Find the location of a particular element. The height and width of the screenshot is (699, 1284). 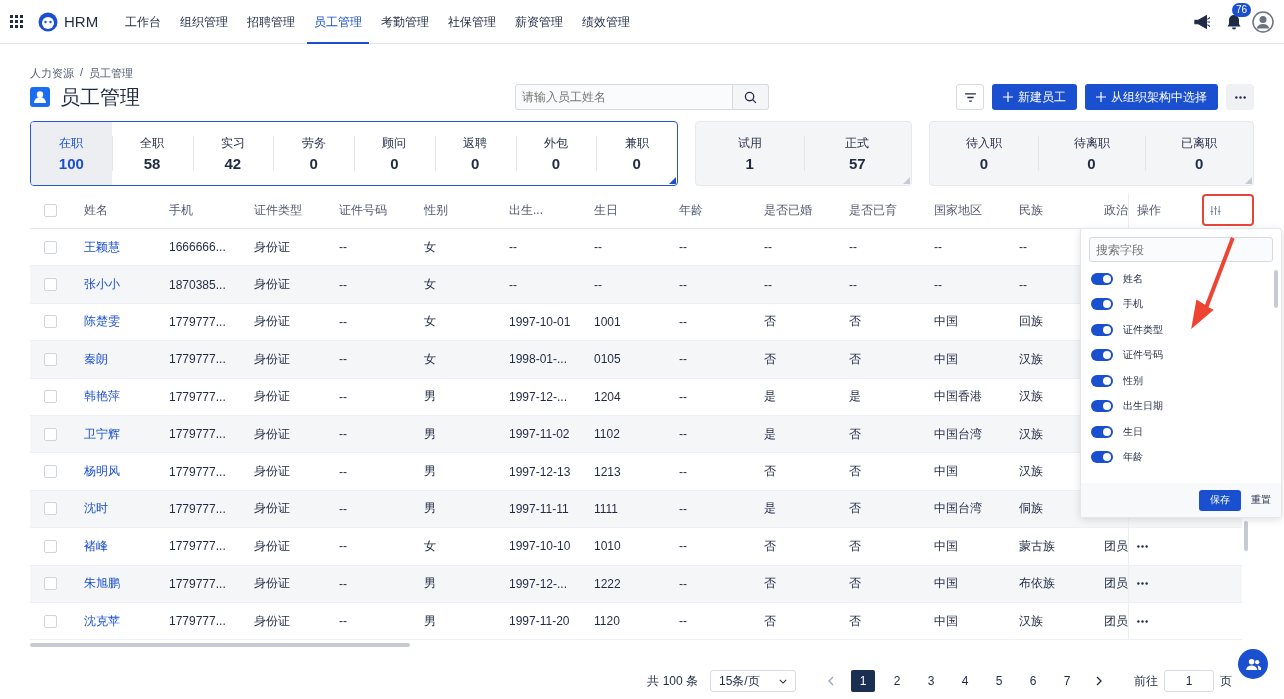

nav-tab: 薪资管理 is located at coordinates (539, 22).